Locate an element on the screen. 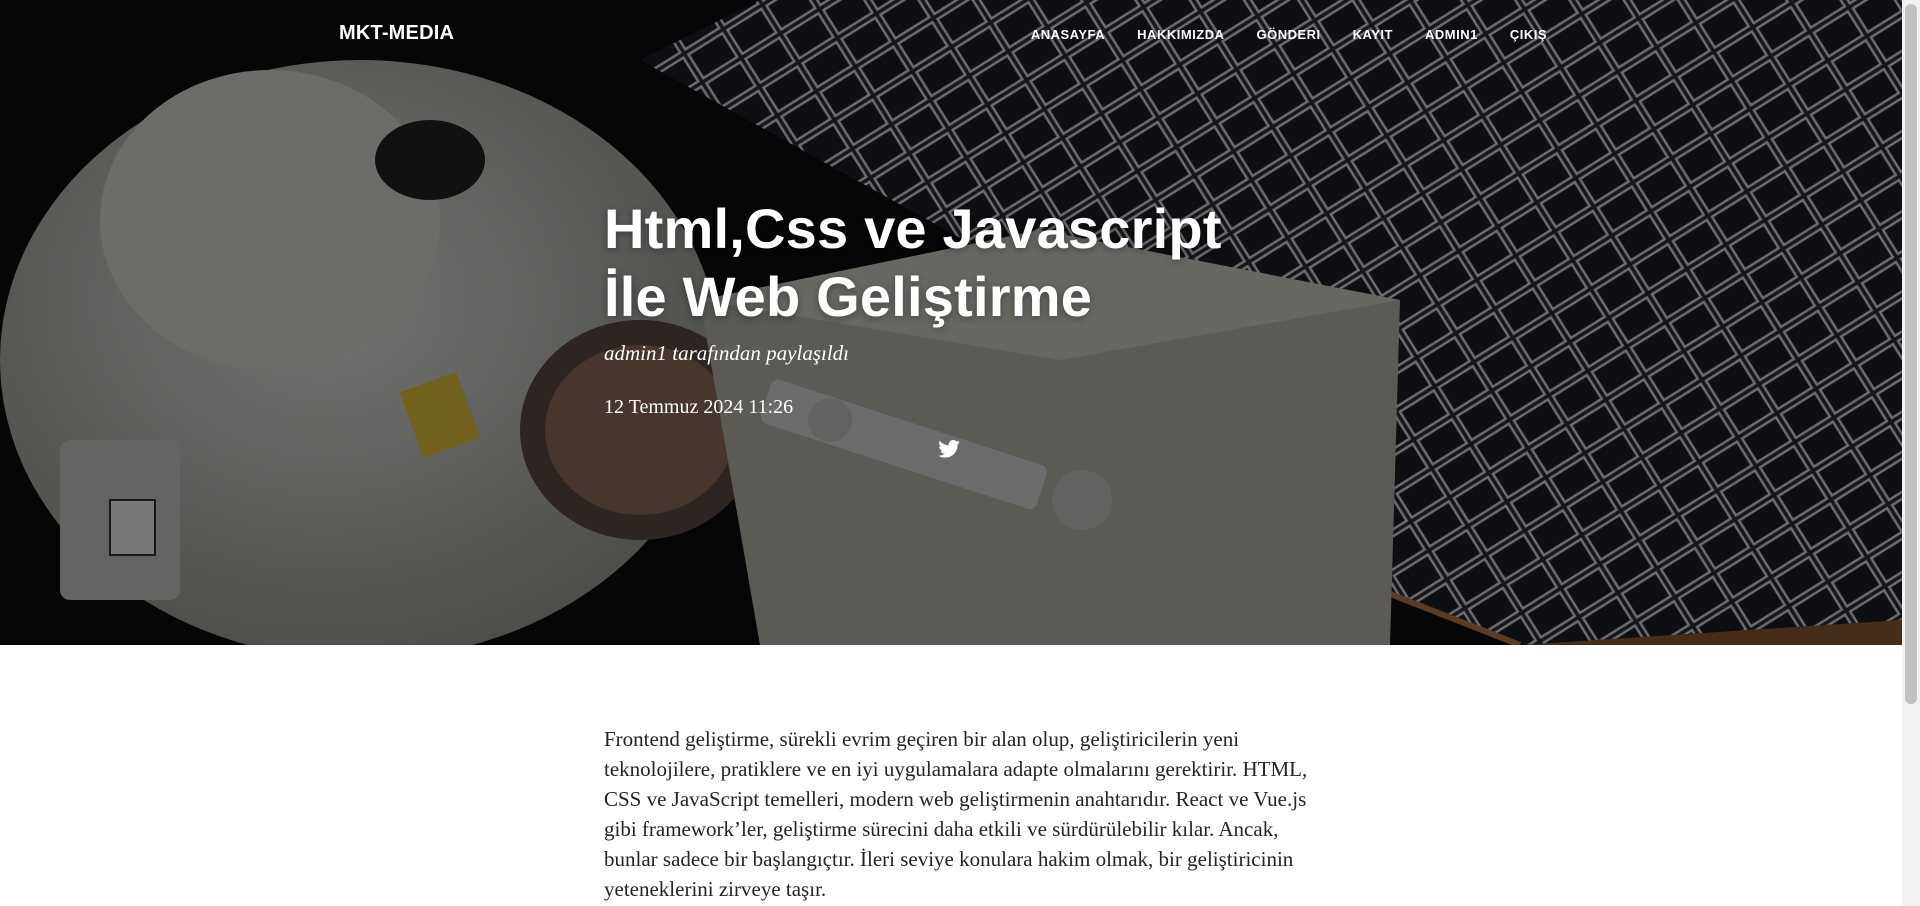 The image size is (1920, 906). nav-item-anasayfa: ANASAYFA is located at coordinates (1068, 35).